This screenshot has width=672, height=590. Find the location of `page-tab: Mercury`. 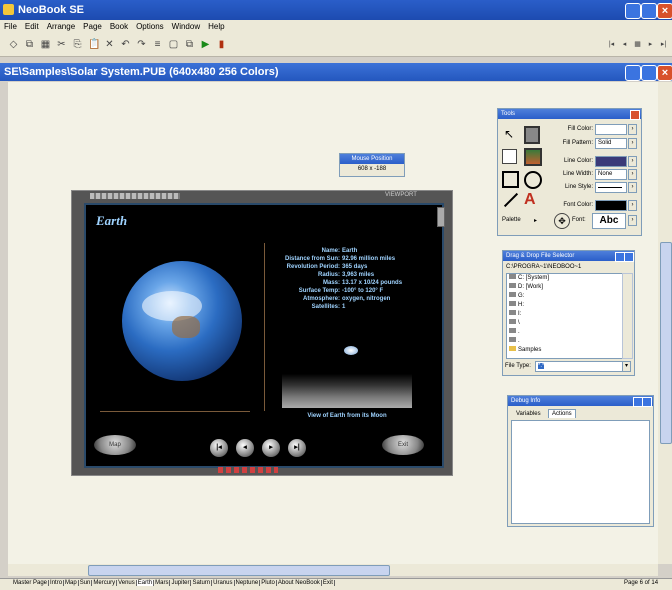

page-tab: Mercury is located at coordinates (105, 583).